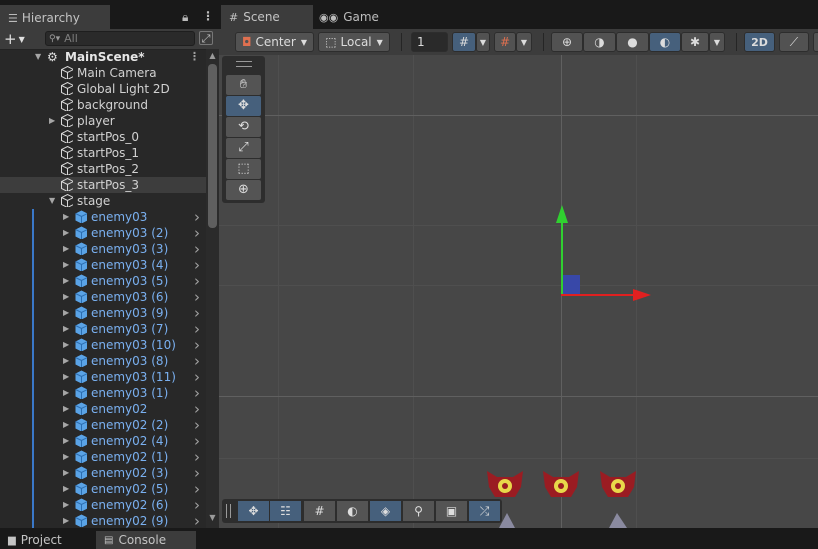 Image resolution: width=818 pixels, height=549 pixels. What do you see at coordinates (243, 85) in the screenshot?
I see `hand-tool-button: ✋︎` at bounding box center [243, 85].